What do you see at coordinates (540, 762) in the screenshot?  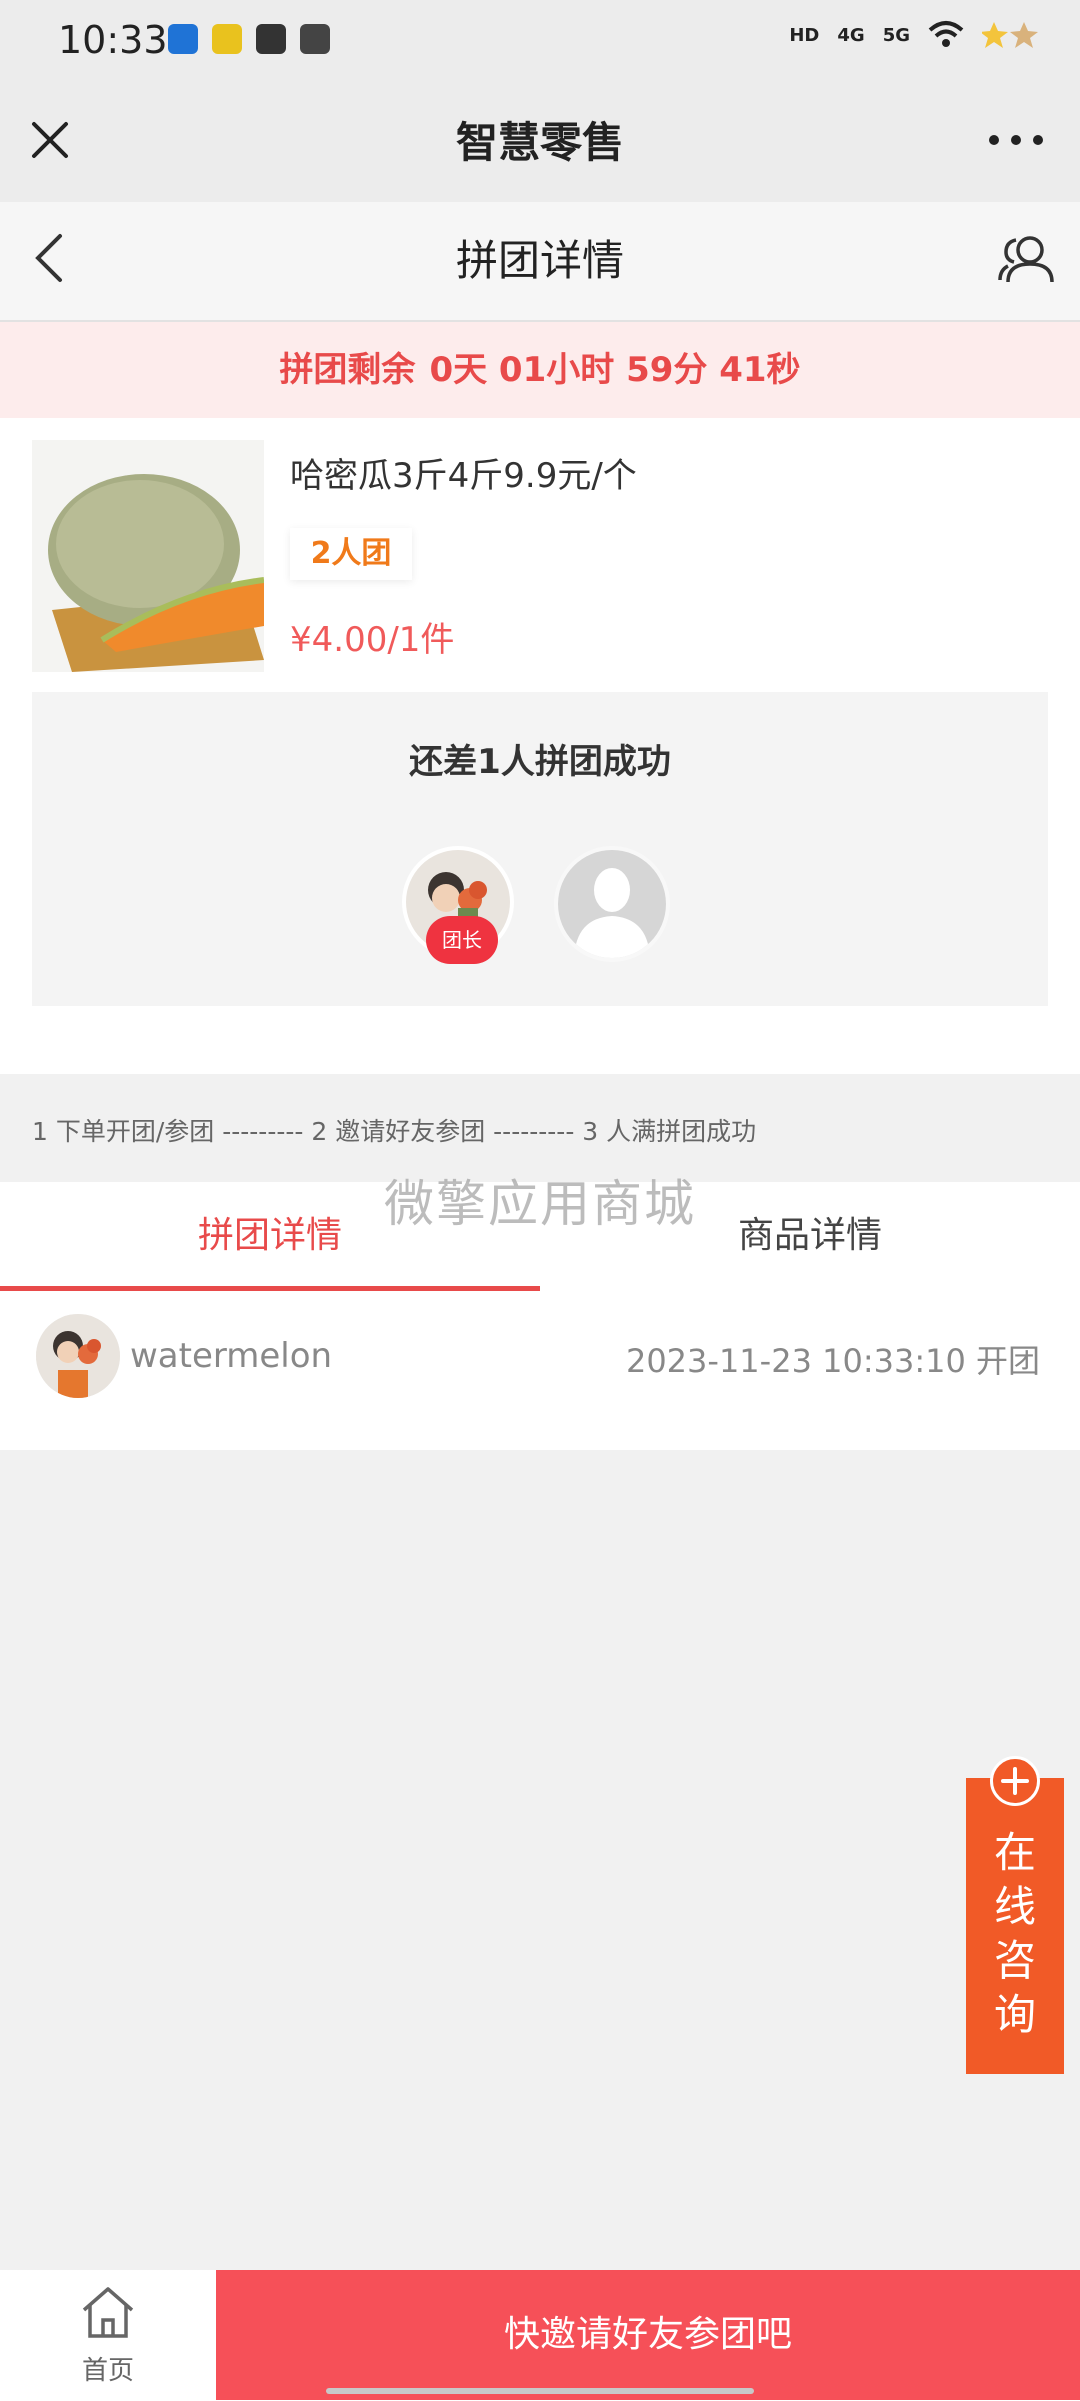 I see `group-status-text: 还差1人拼团成功` at bounding box center [540, 762].